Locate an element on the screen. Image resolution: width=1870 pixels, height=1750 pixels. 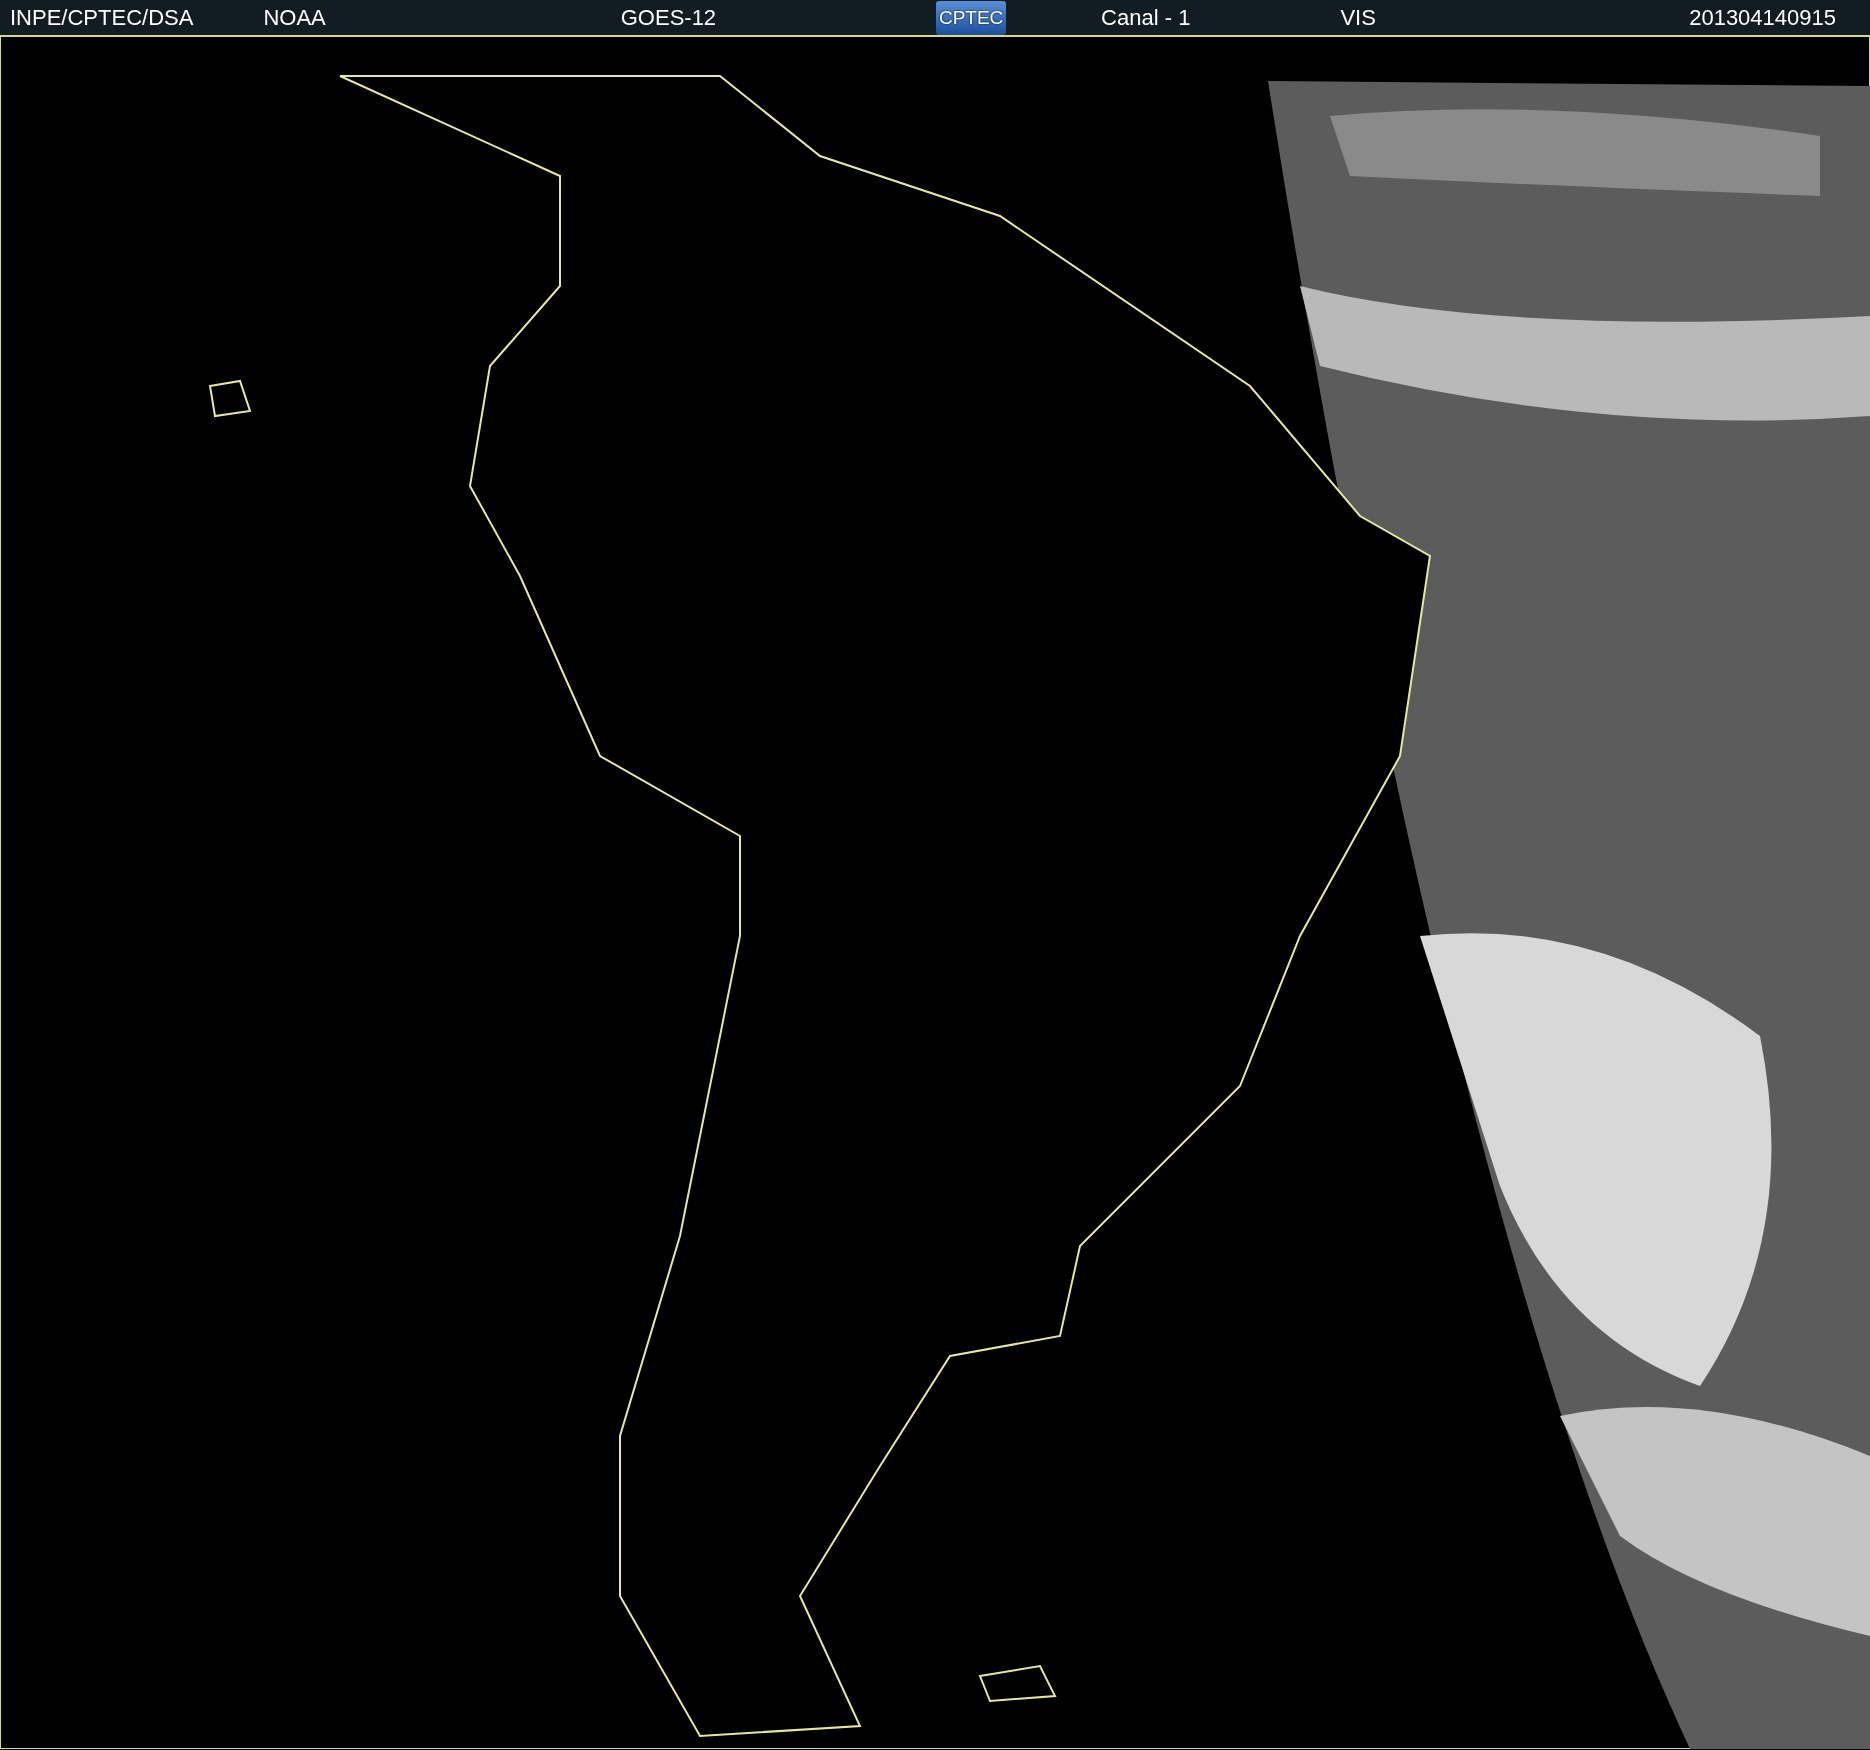
header-label: INPE/CPTEC/DSA is located at coordinates (102, 17).